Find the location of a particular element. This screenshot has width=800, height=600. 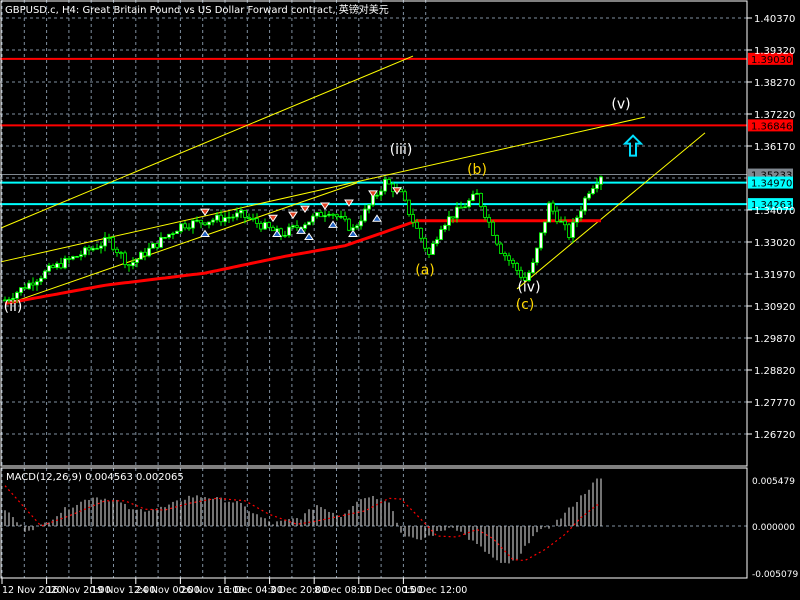

wave-label: (a) is located at coordinates (425, 271).